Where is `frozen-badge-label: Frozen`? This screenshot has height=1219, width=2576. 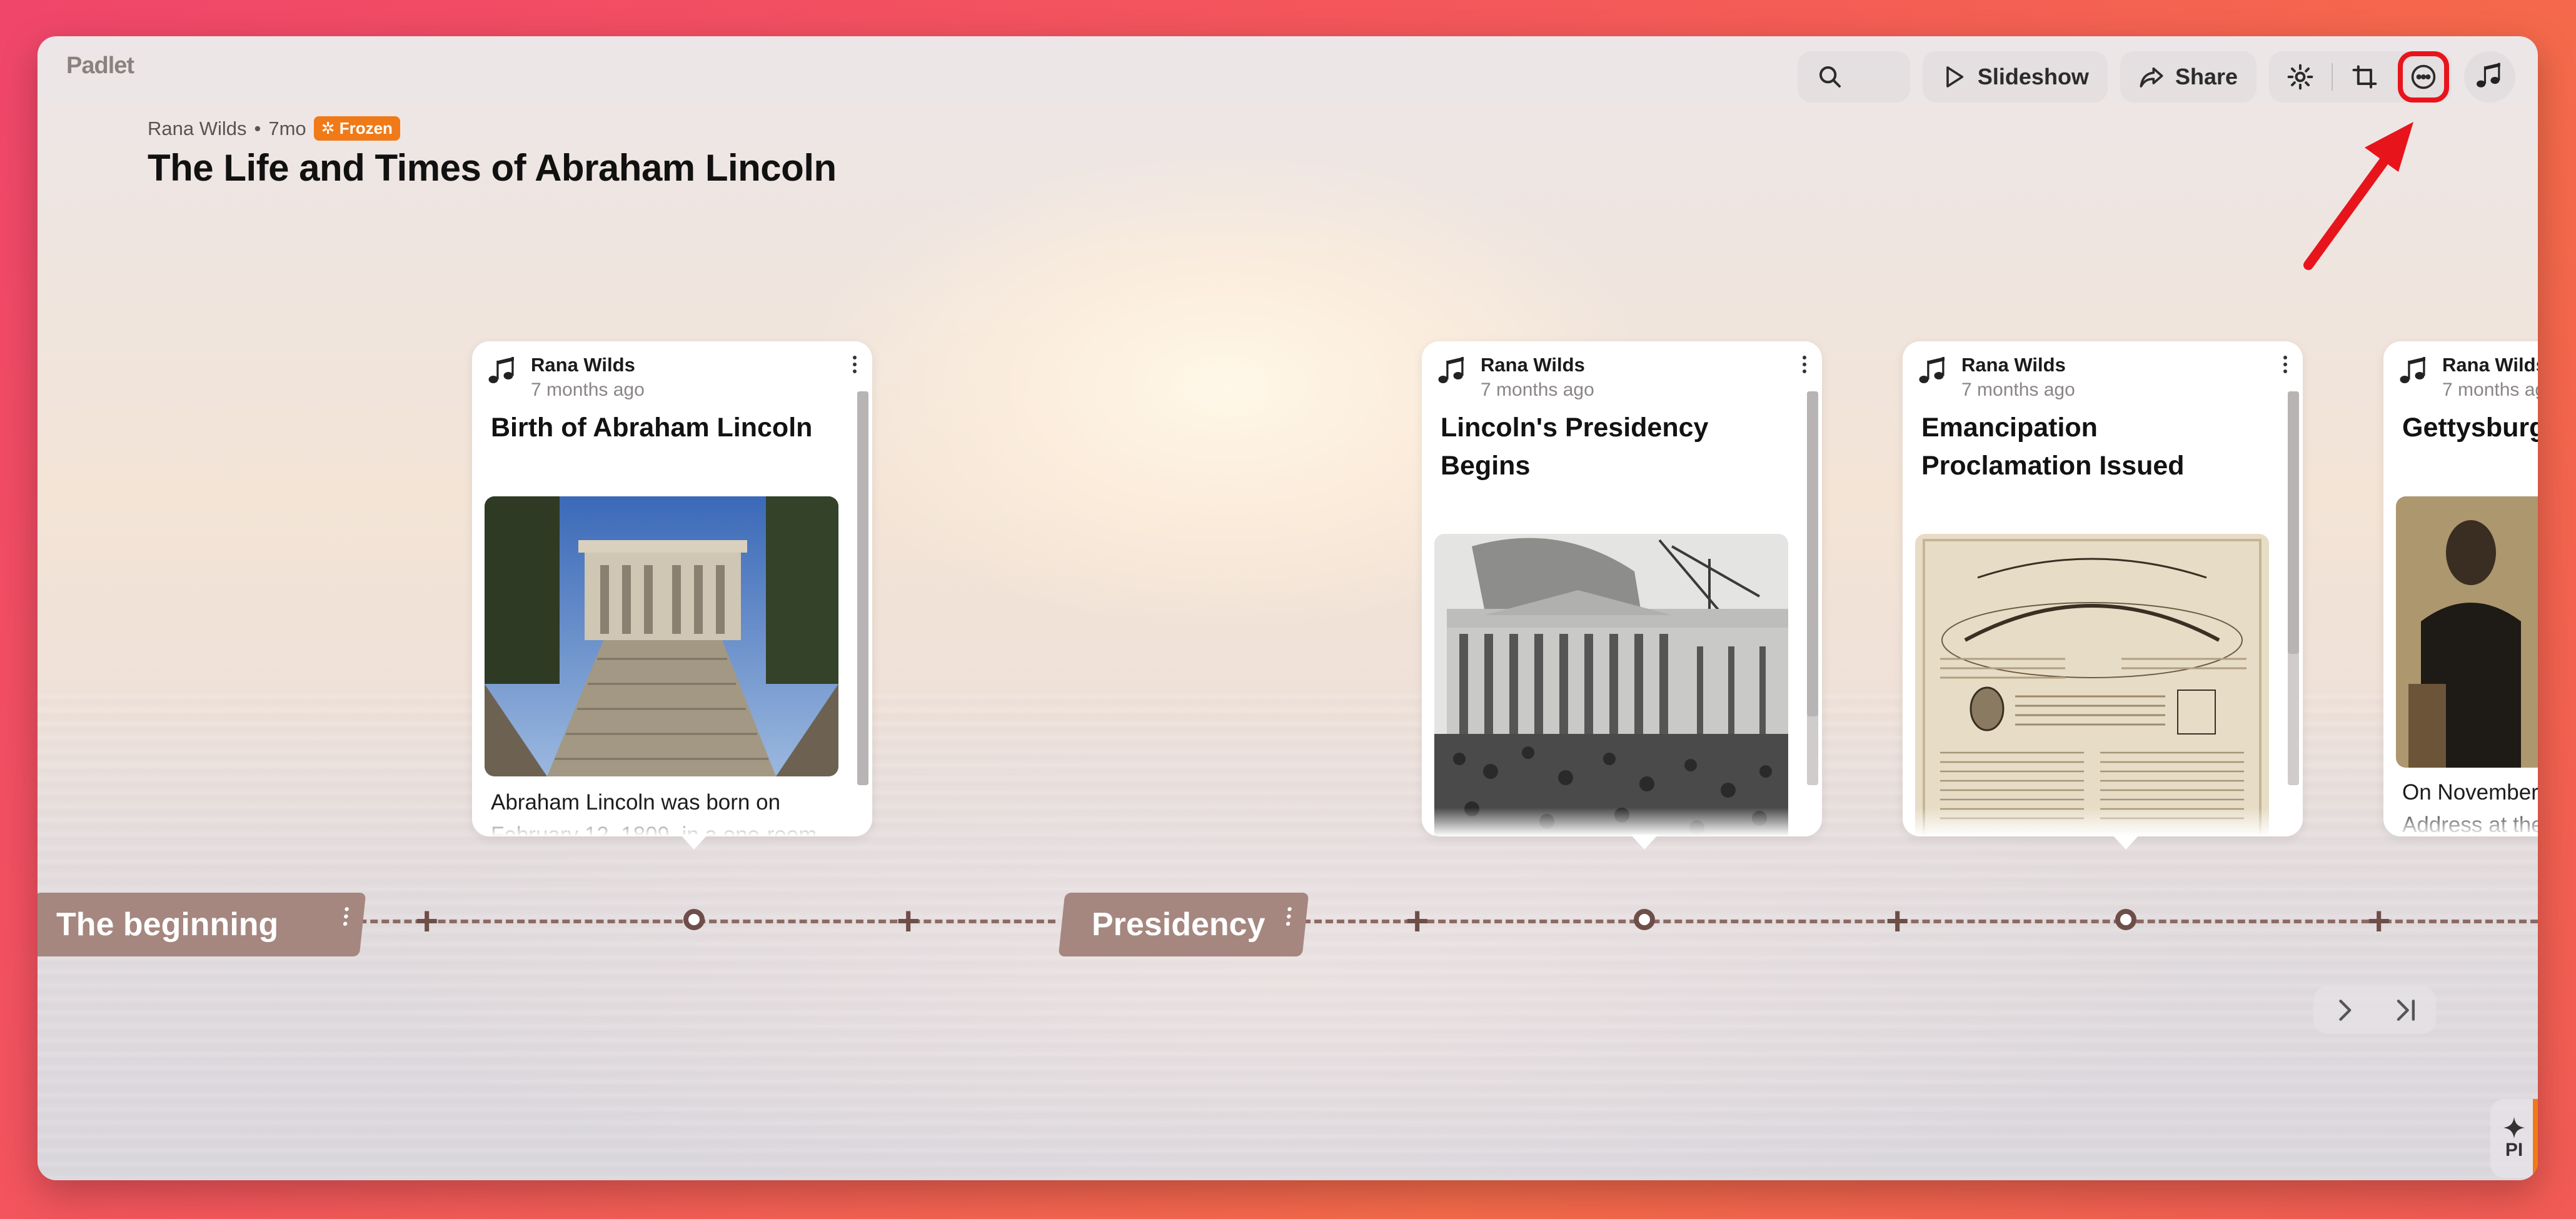 frozen-badge-label: Frozen is located at coordinates (366, 128).